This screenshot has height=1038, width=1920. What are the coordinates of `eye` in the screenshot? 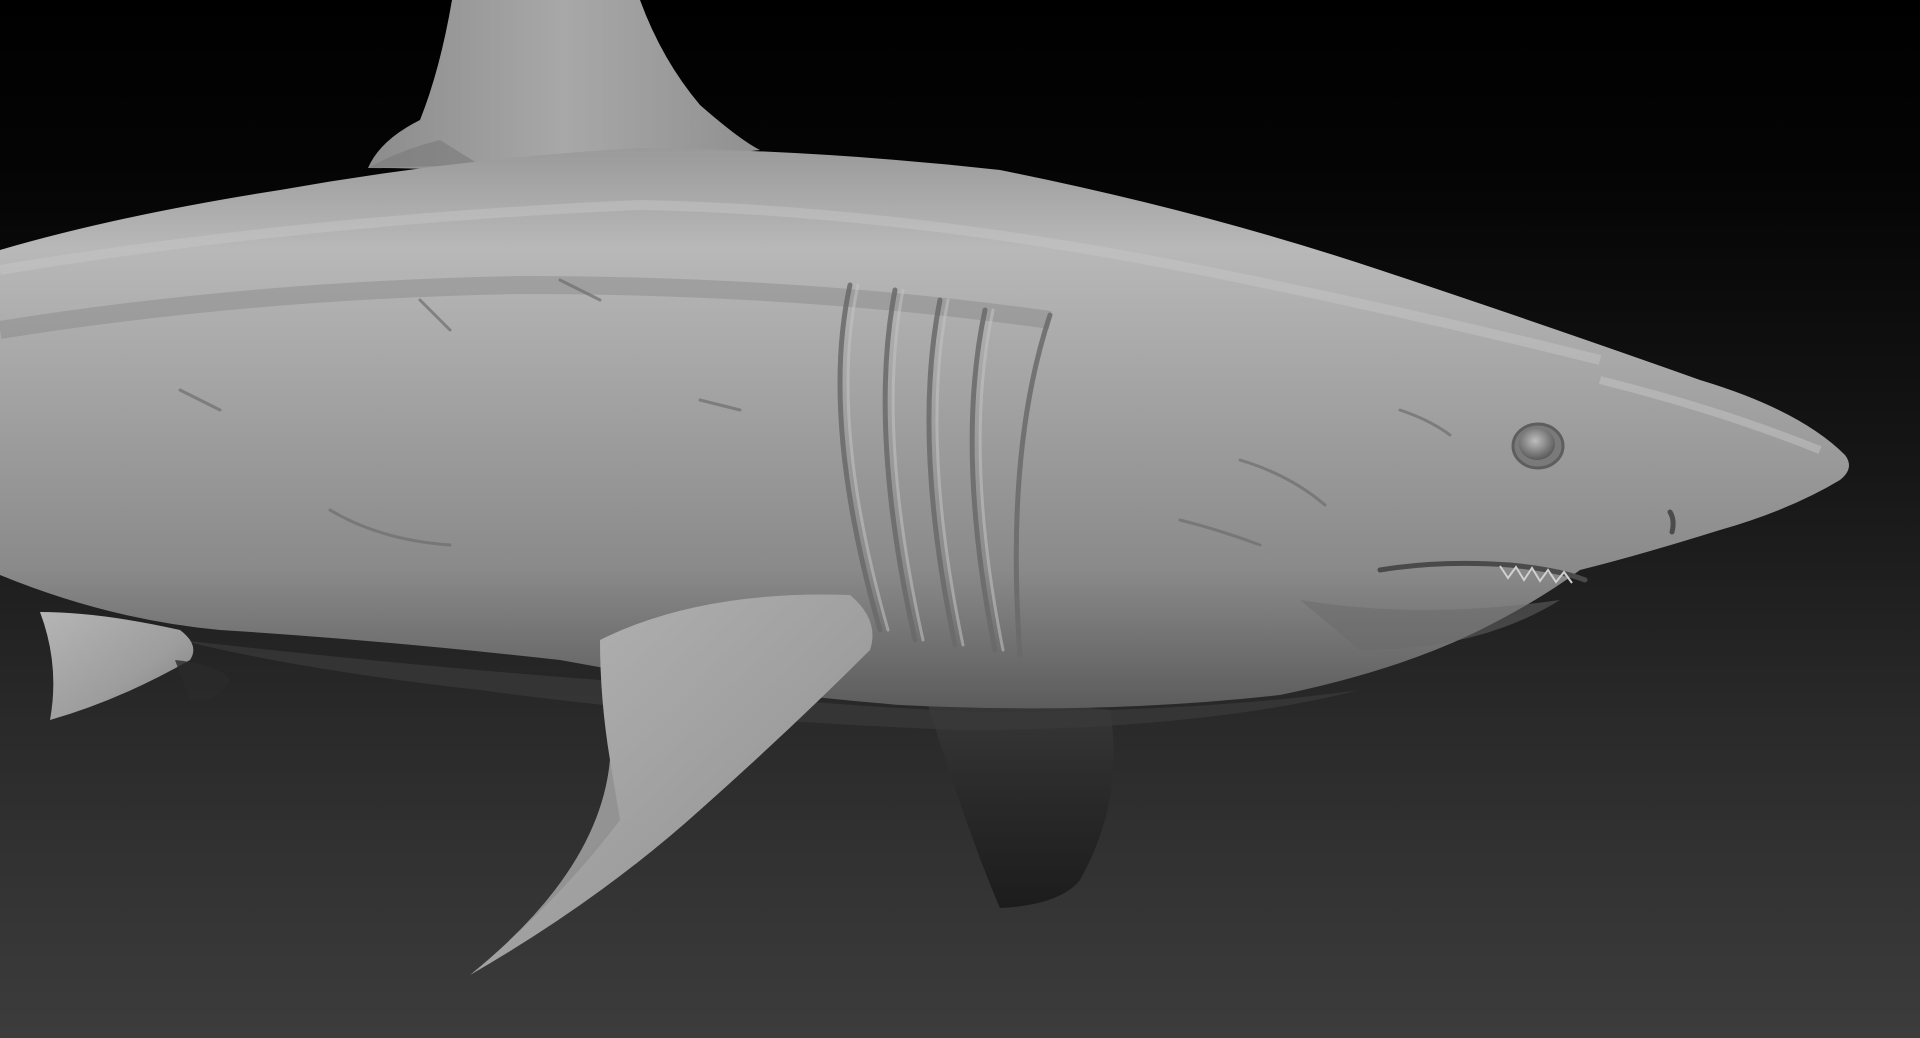 It's located at (1537, 444).